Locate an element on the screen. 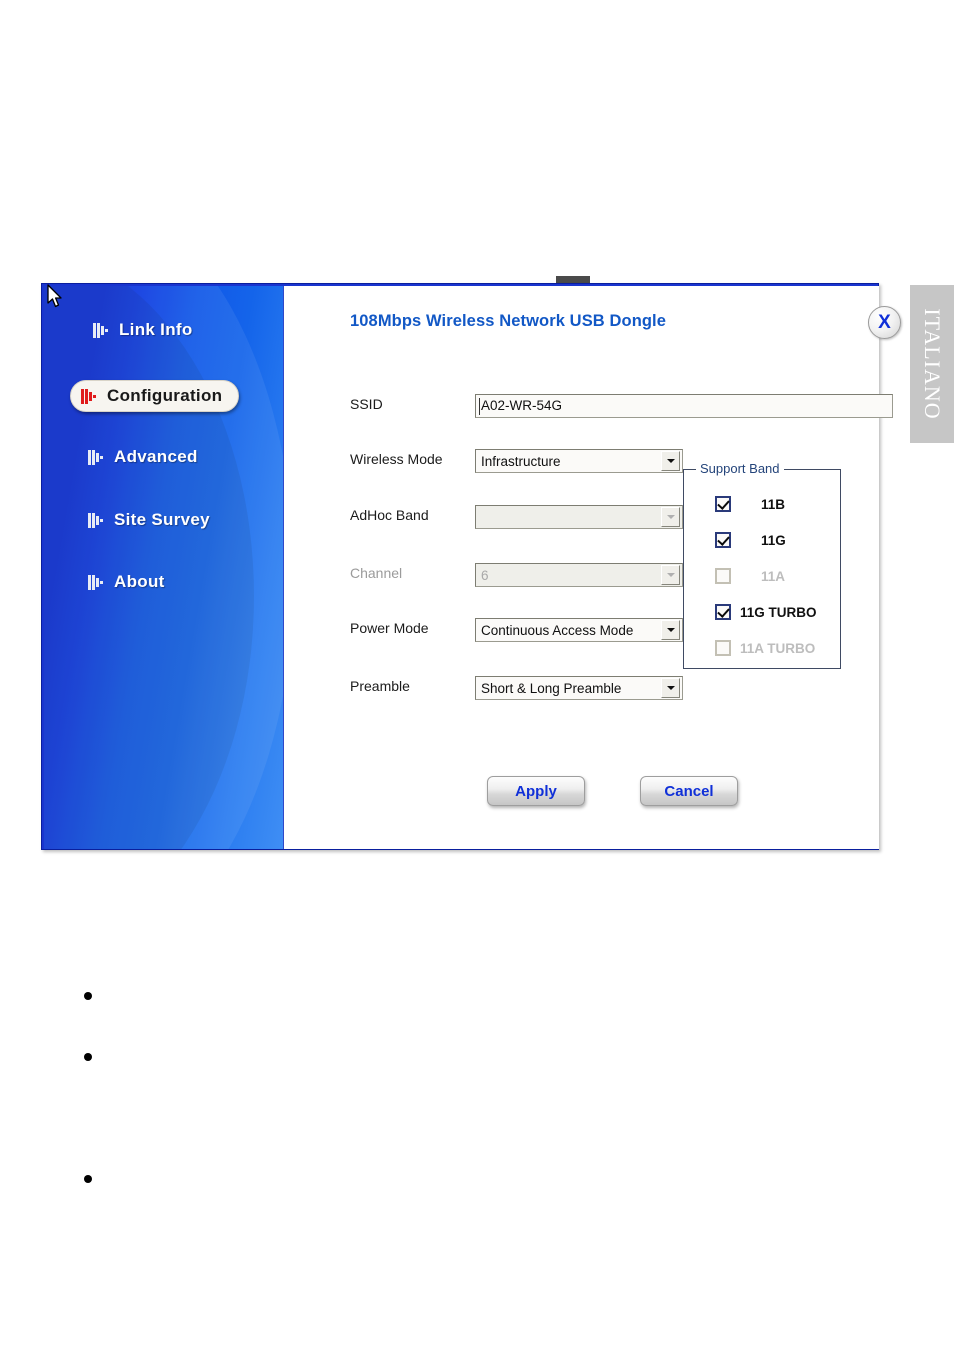  sidebar-item-label: Site Survey is located at coordinates (162, 519).